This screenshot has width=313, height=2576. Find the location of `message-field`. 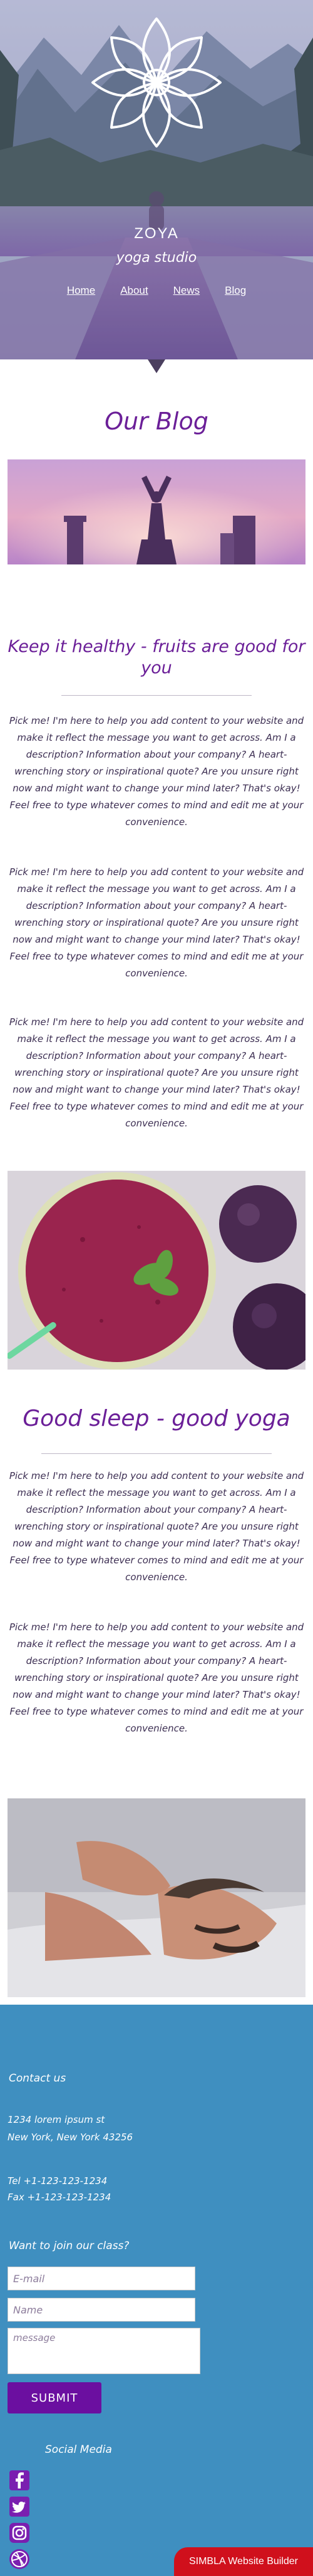

message-field is located at coordinates (104, 2351).